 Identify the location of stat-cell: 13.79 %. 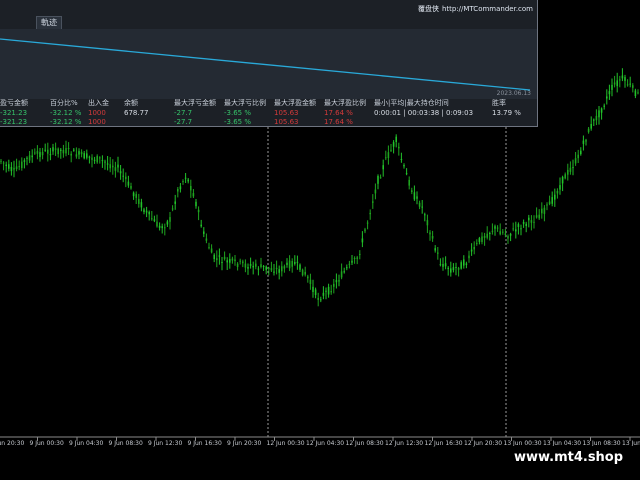
(506, 113).